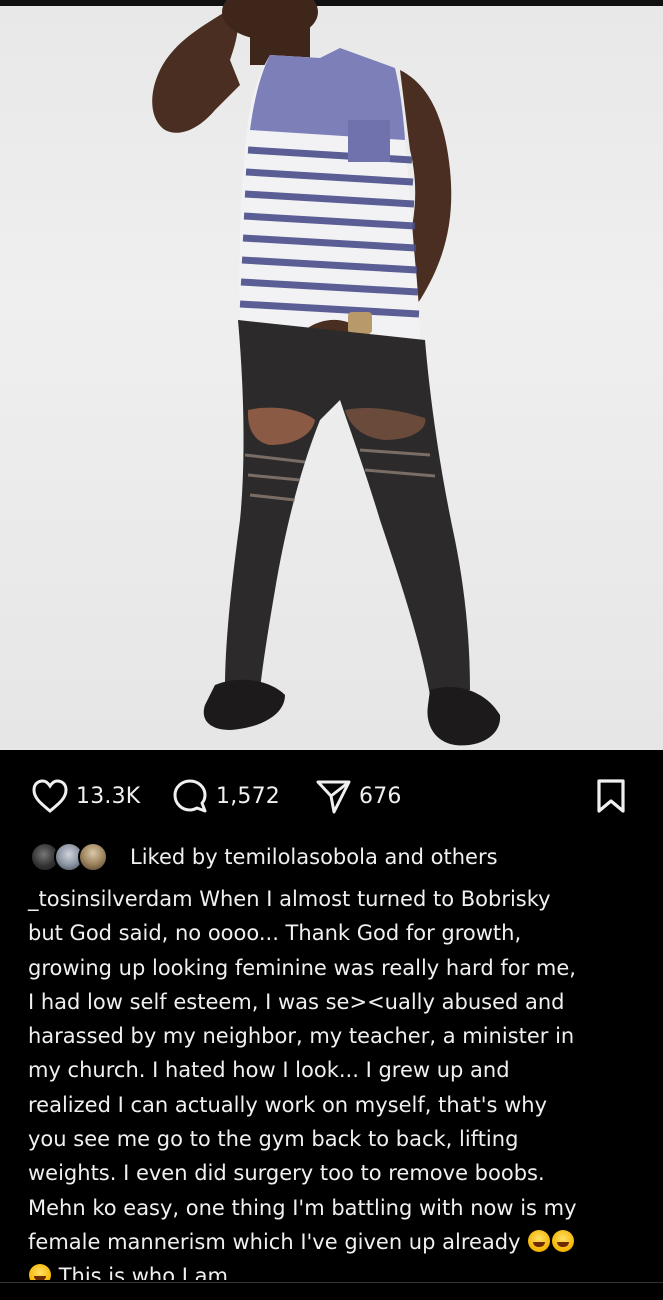 The width and height of the screenshot is (663, 1300). I want to click on post-actions-bar: 13.3K 1,572 676, so click(331, 795).